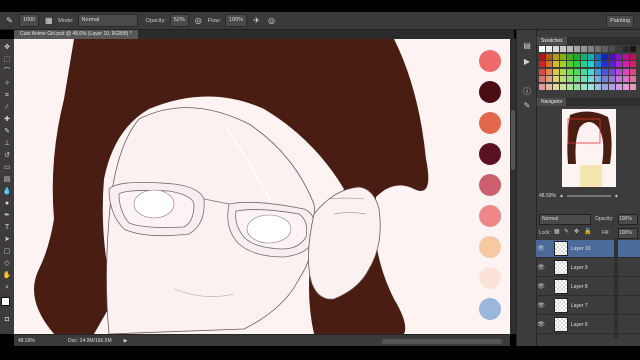 The height and width of the screenshot is (360, 640). What do you see at coordinates (442, 341) in the screenshot?
I see `horizontal-scrollbar` at bounding box center [442, 341].